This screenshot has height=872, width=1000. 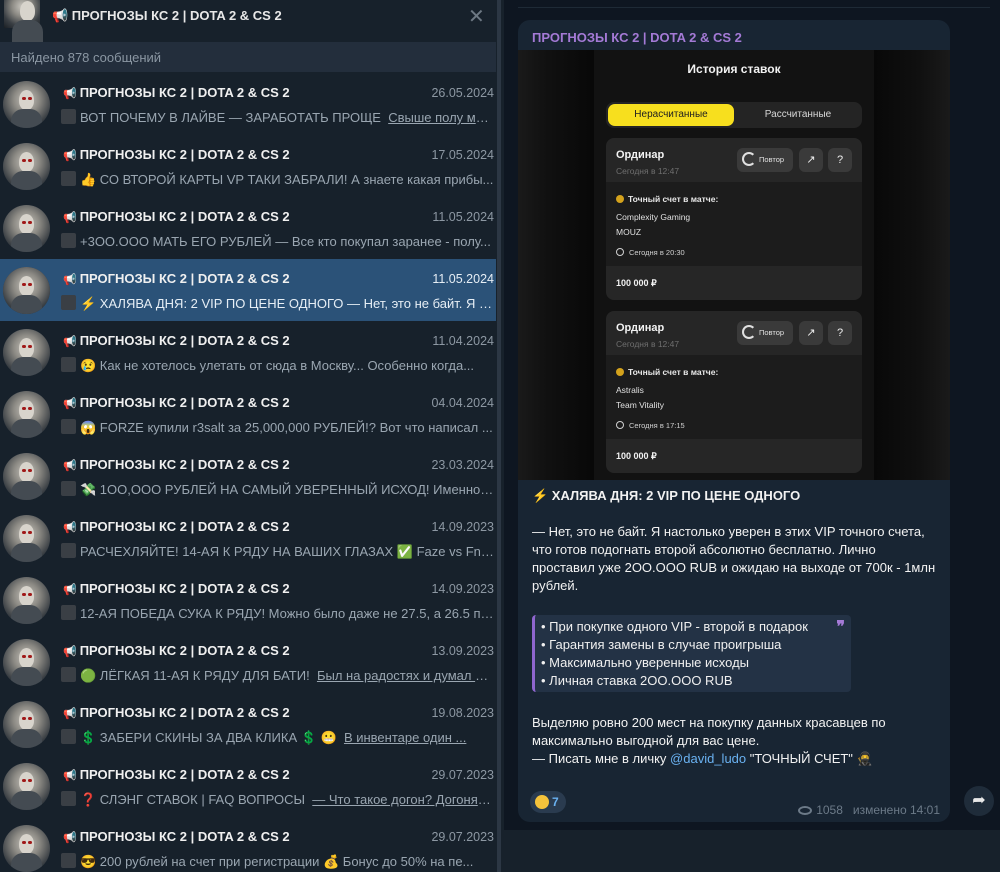 I want to click on close-icon: ✕, so click(x=476, y=16).